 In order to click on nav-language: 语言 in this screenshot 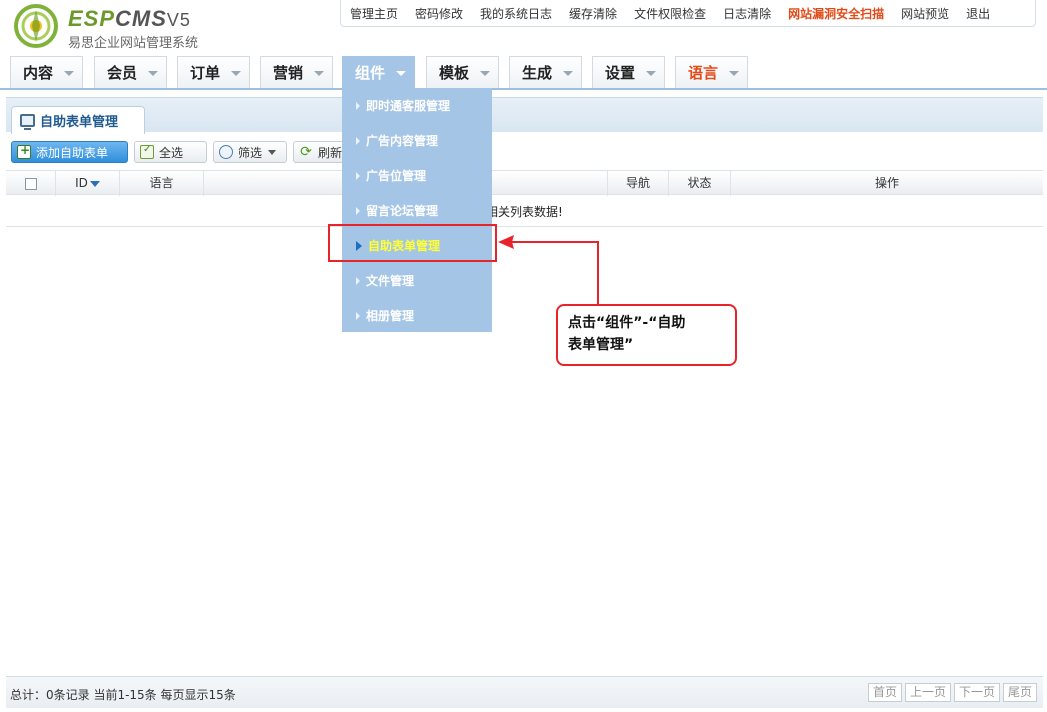, I will do `click(711, 72)`.